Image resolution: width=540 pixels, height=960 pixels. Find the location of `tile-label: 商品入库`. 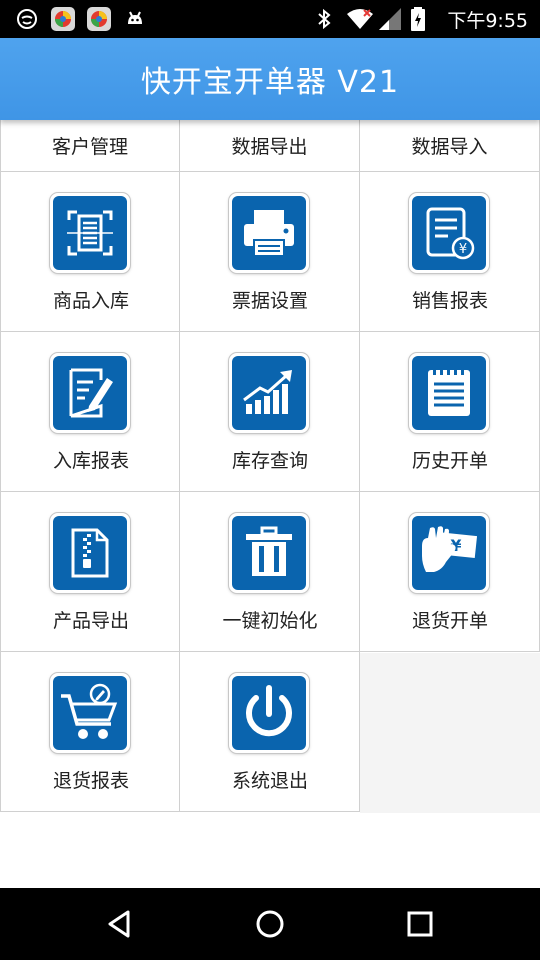

tile-label: 商品入库 is located at coordinates (90, 301).